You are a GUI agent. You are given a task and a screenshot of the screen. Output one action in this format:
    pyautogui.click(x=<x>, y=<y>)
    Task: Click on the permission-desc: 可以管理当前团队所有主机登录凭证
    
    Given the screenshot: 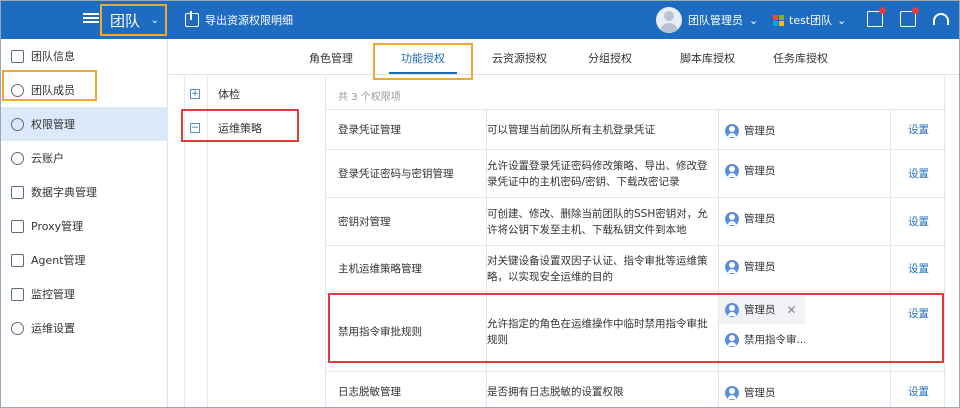 What is the action you would take?
    pyautogui.click(x=601, y=129)
    